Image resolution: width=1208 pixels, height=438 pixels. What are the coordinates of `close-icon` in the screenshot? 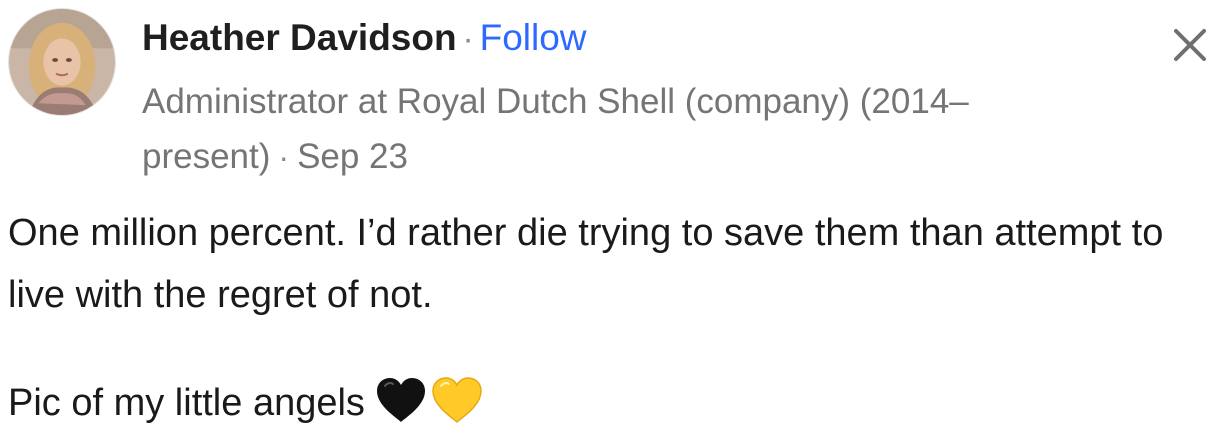 It's located at (1190, 45).